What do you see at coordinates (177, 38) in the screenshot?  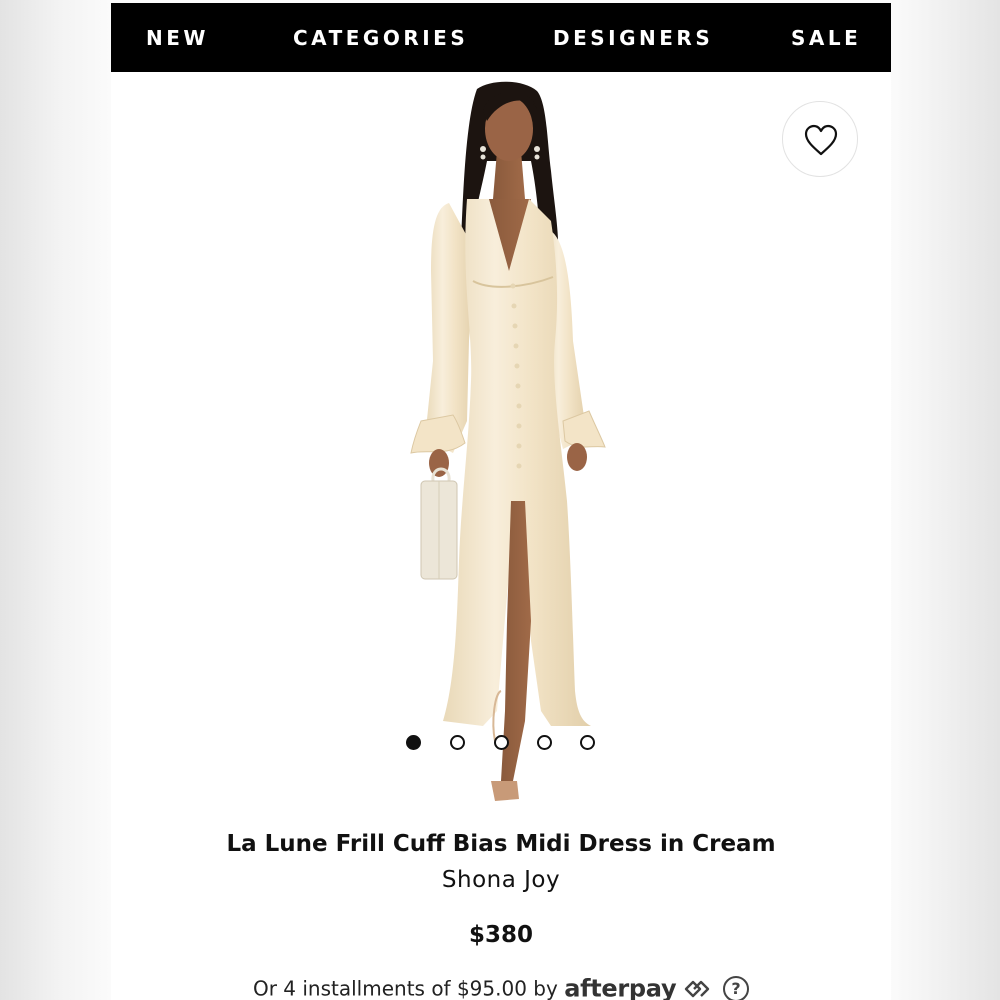 I see `nav-new: NEW` at bounding box center [177, 38].